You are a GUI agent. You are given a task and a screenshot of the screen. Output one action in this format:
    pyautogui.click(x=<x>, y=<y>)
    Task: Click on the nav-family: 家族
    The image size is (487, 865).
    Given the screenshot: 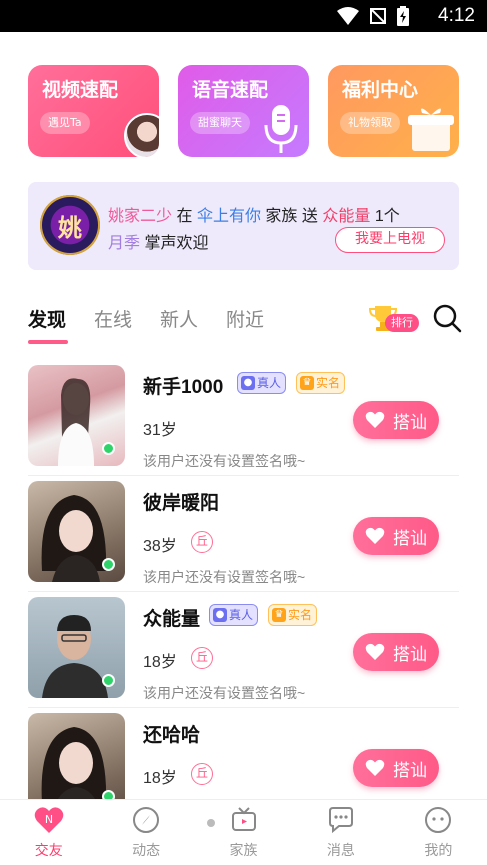 What is the action you would take?
    pyautogui.click(x=243, y=832)
    